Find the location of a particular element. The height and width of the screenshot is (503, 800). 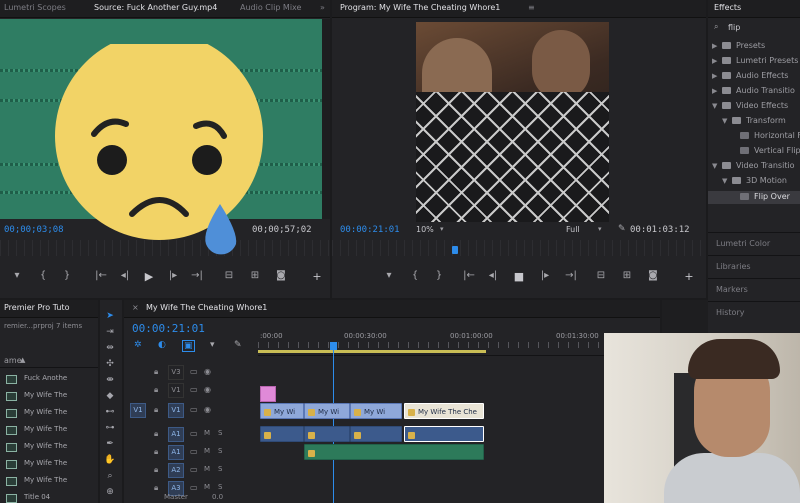

tab-project: Premier Pro Tuto is located at coordinates (37, 307).